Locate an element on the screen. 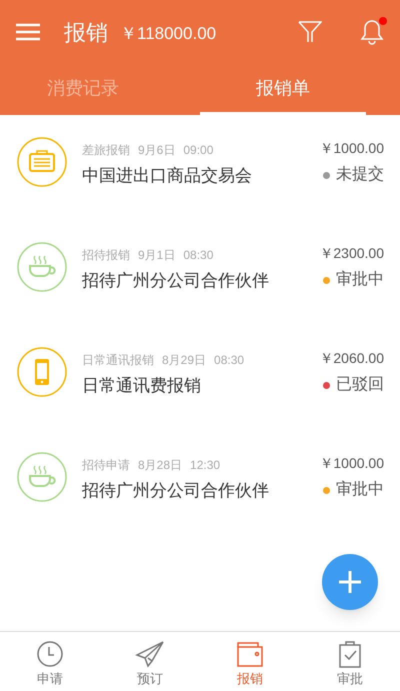 This screenshot has height=691, width=400. notification-button is located at coordinates (372, 32).